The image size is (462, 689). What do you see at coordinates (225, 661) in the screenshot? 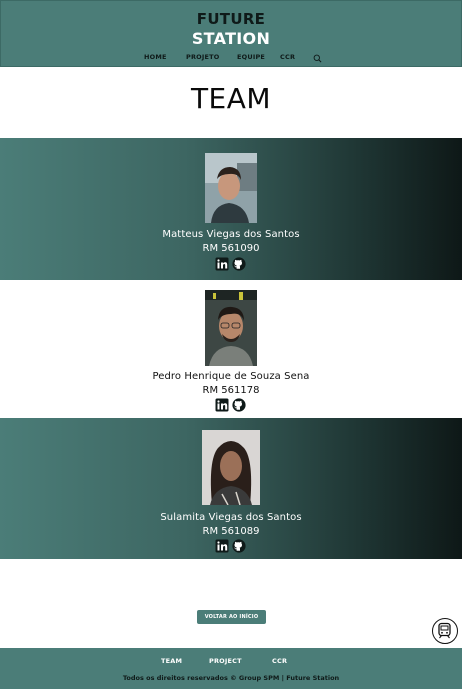
I see `footer-nav-project: PROJECT` at bounding box center [225, 661].